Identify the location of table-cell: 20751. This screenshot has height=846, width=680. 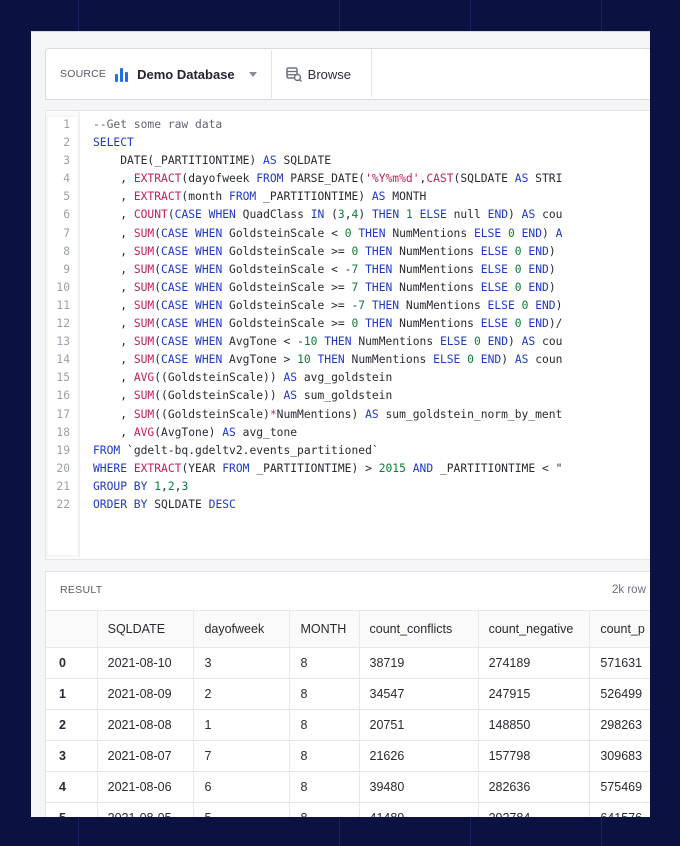
(419, 725).